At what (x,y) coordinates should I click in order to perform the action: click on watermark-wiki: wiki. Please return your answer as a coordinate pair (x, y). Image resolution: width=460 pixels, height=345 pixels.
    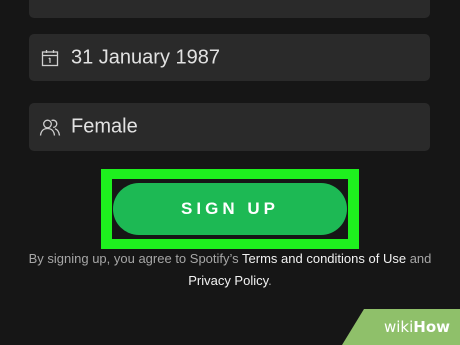
    Looking at the image, I should click on (398, 327).